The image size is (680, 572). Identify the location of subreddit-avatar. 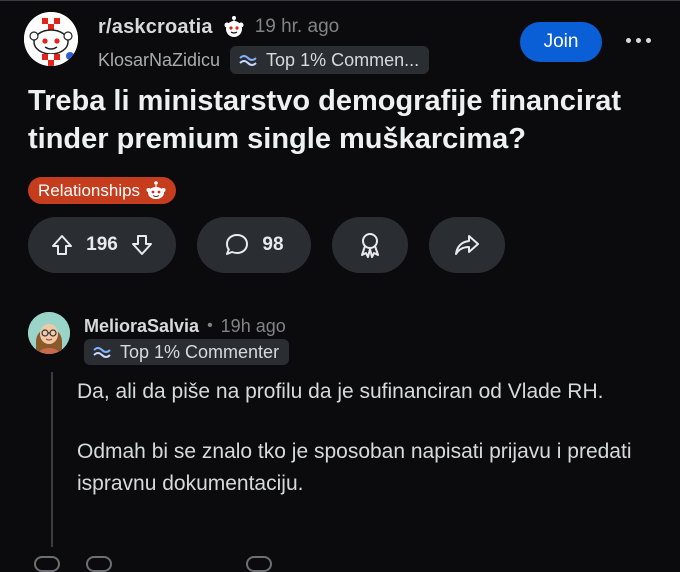
(51, 39).